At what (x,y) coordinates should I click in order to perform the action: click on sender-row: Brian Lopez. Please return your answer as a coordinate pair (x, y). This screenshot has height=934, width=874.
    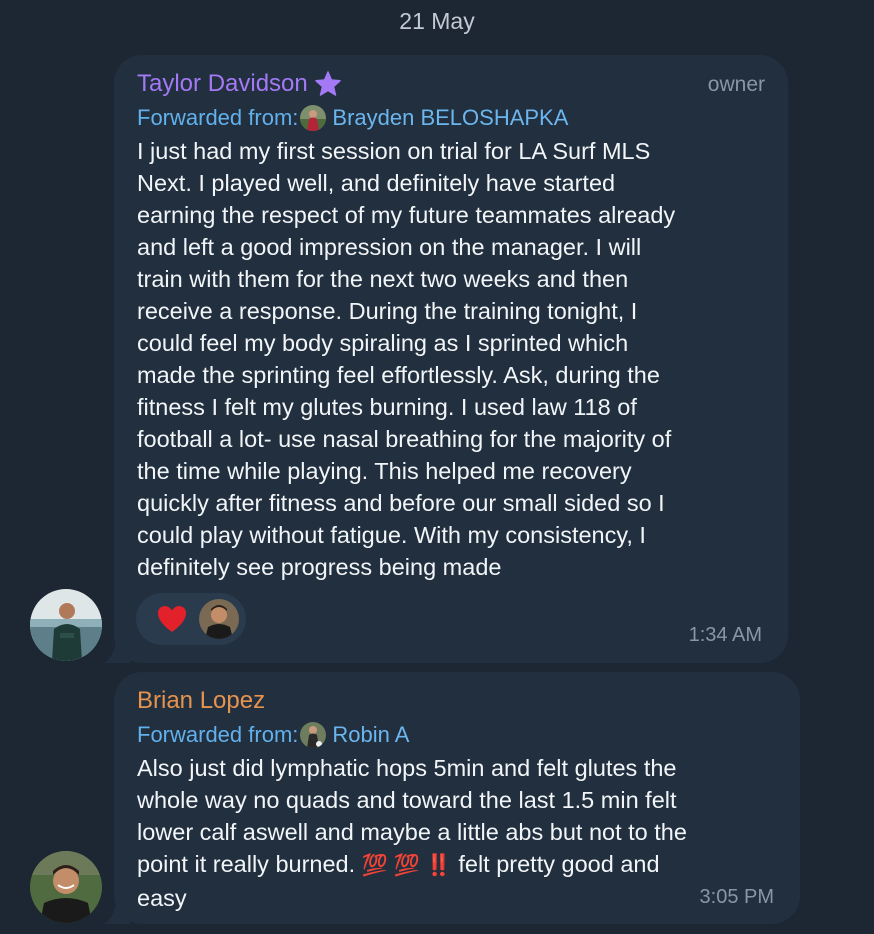
    Looking at the image, I should click on (201, 701).